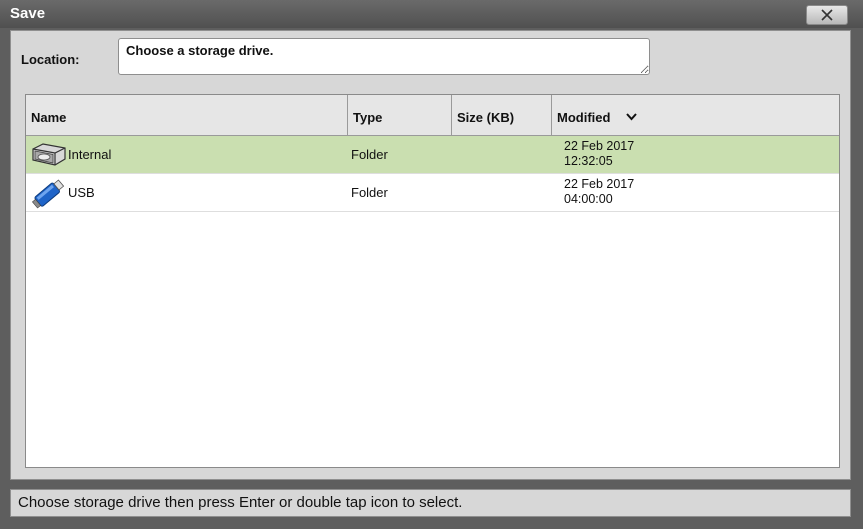  I want to click on column-header-size: Size (KB), so click(502, 115).